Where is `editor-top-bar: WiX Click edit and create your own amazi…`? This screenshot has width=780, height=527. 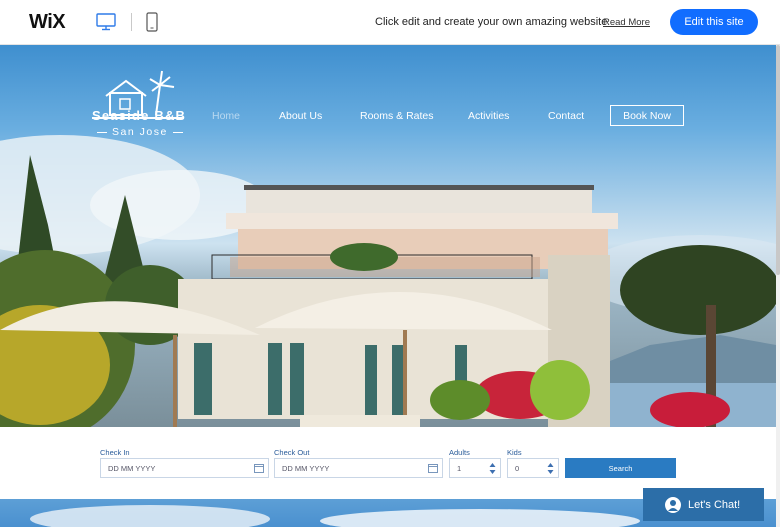
editor-top-bar: WiX Click edit and create your own amazi… is located at coordinates (390, 22).